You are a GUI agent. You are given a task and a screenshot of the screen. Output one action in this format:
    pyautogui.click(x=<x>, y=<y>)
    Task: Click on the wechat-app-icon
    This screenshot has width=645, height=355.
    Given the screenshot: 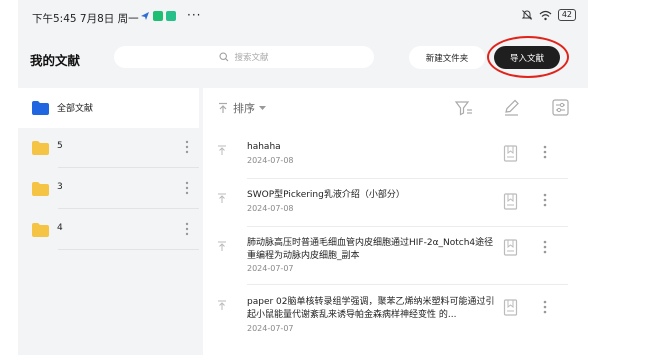 What is the action you would take?
    pyautogui.click(x=158, y=16)
    